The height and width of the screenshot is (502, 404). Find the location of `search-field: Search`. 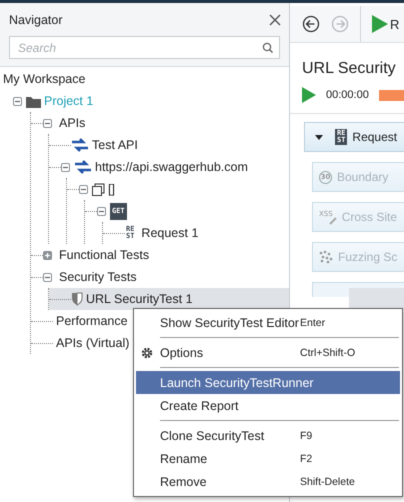

search-field: Search is located at coordinates (144, 47).